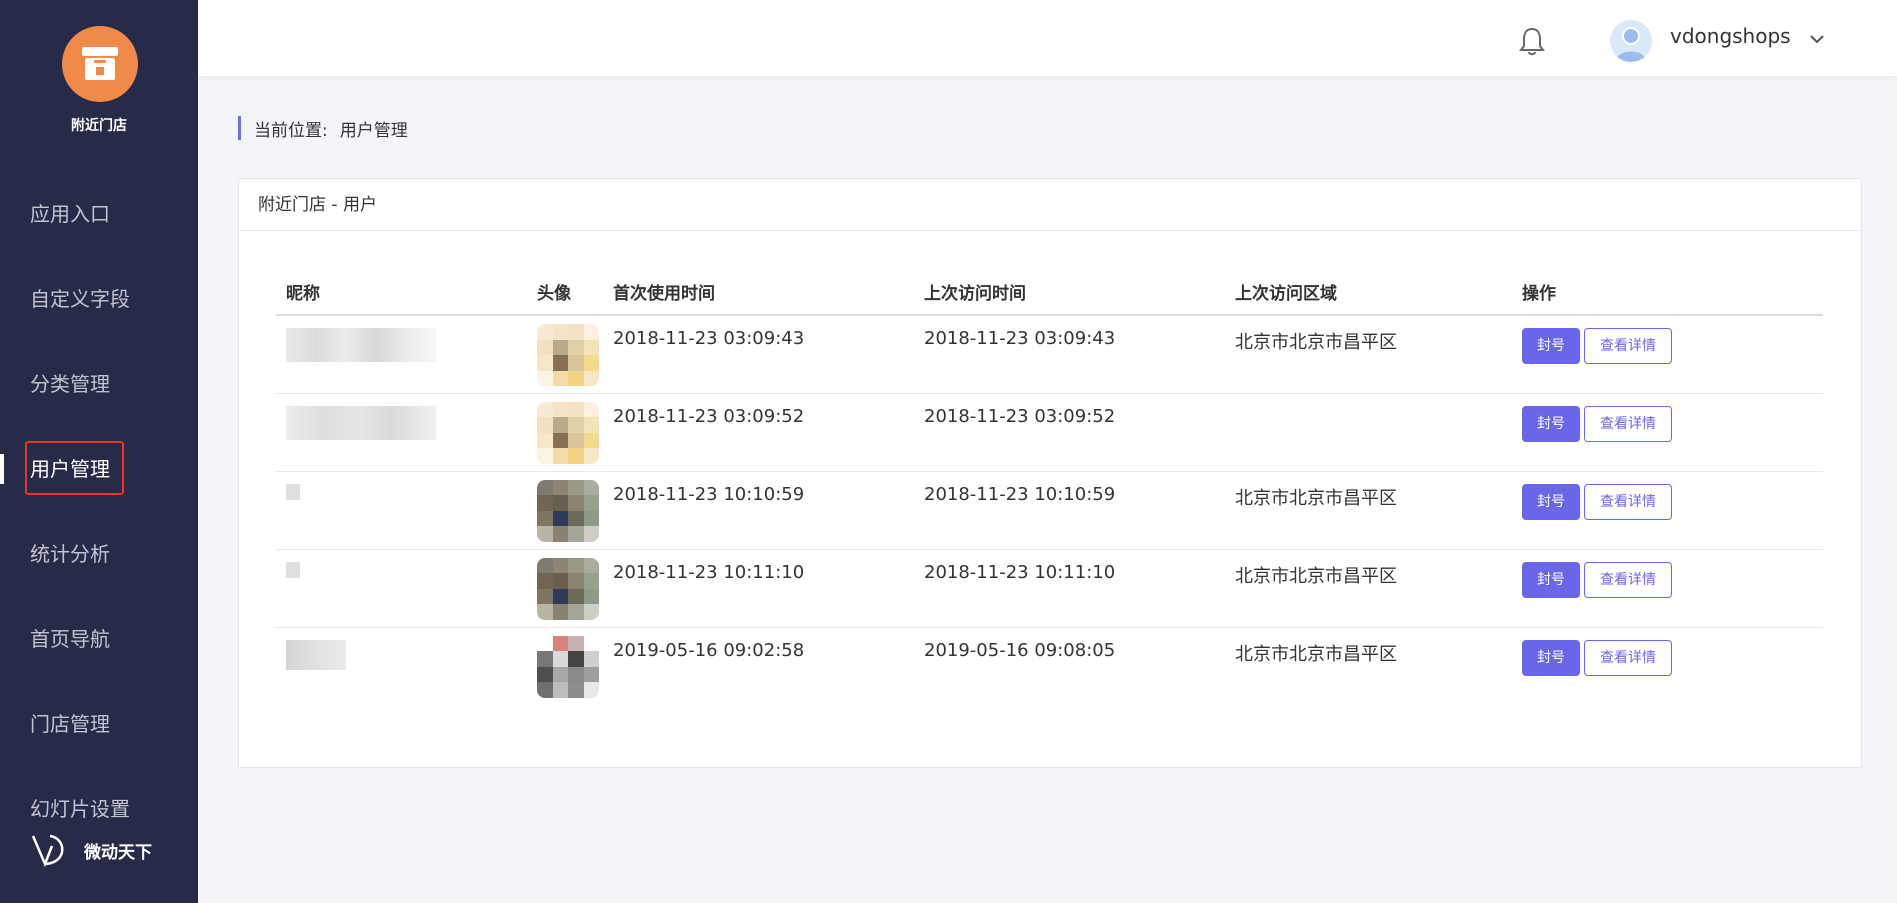 The image size is (1897, 903). I want to click on sidebar-item-label: 首页导航, so click(70, 639).